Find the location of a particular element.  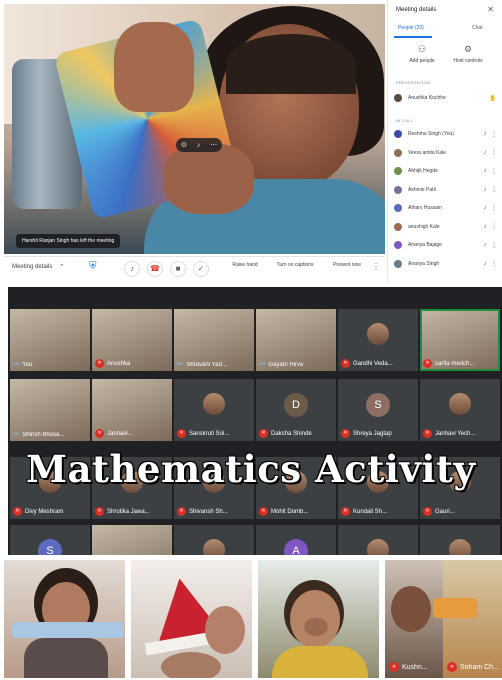

participant-row: Ananya Singh ♪ ⋮ is located at coordinates (446, 264).